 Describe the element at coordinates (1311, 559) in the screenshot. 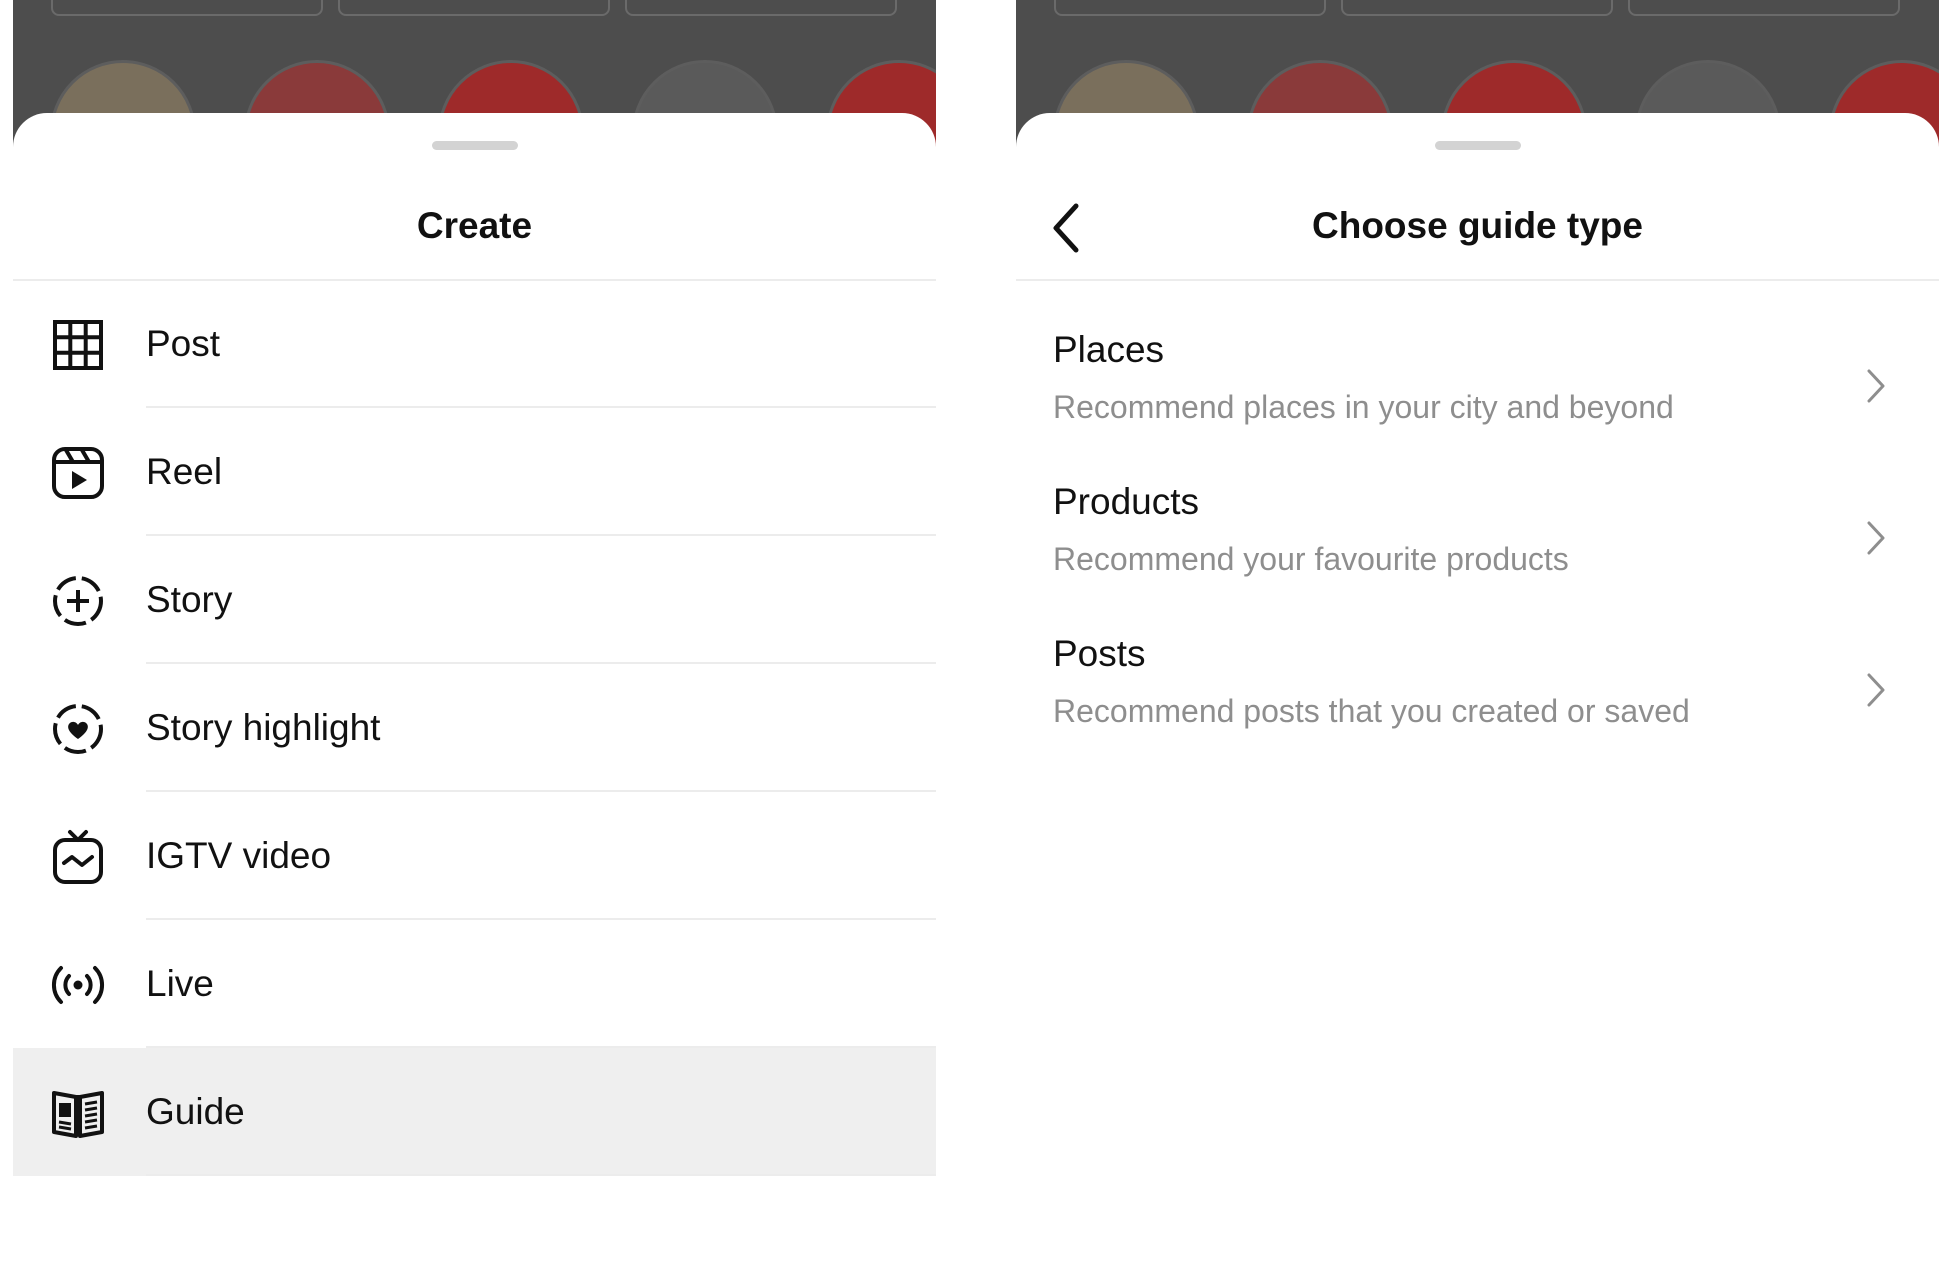

I see `guide-option-subtitle: Recommend your favourite products` at that location.